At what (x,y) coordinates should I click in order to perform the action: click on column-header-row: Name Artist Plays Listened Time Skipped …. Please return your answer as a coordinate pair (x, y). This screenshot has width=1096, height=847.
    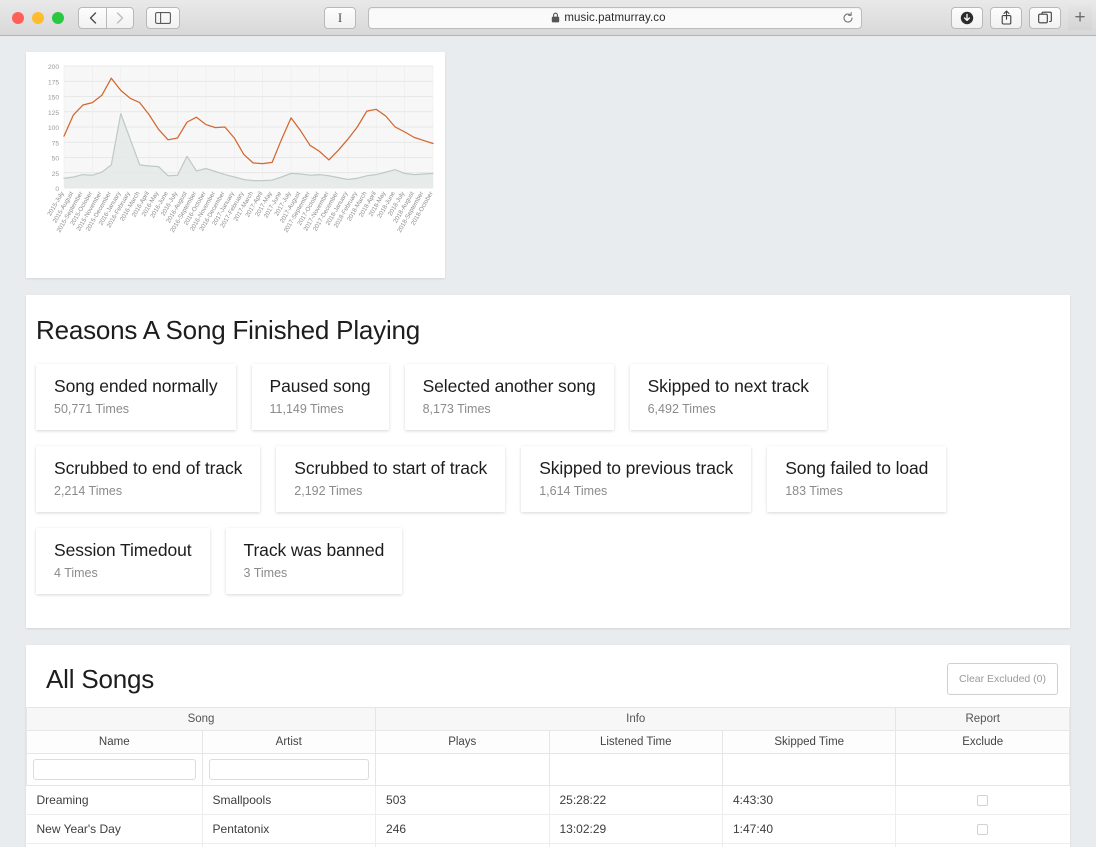
    Looking at the image, I should click on (548, 742).